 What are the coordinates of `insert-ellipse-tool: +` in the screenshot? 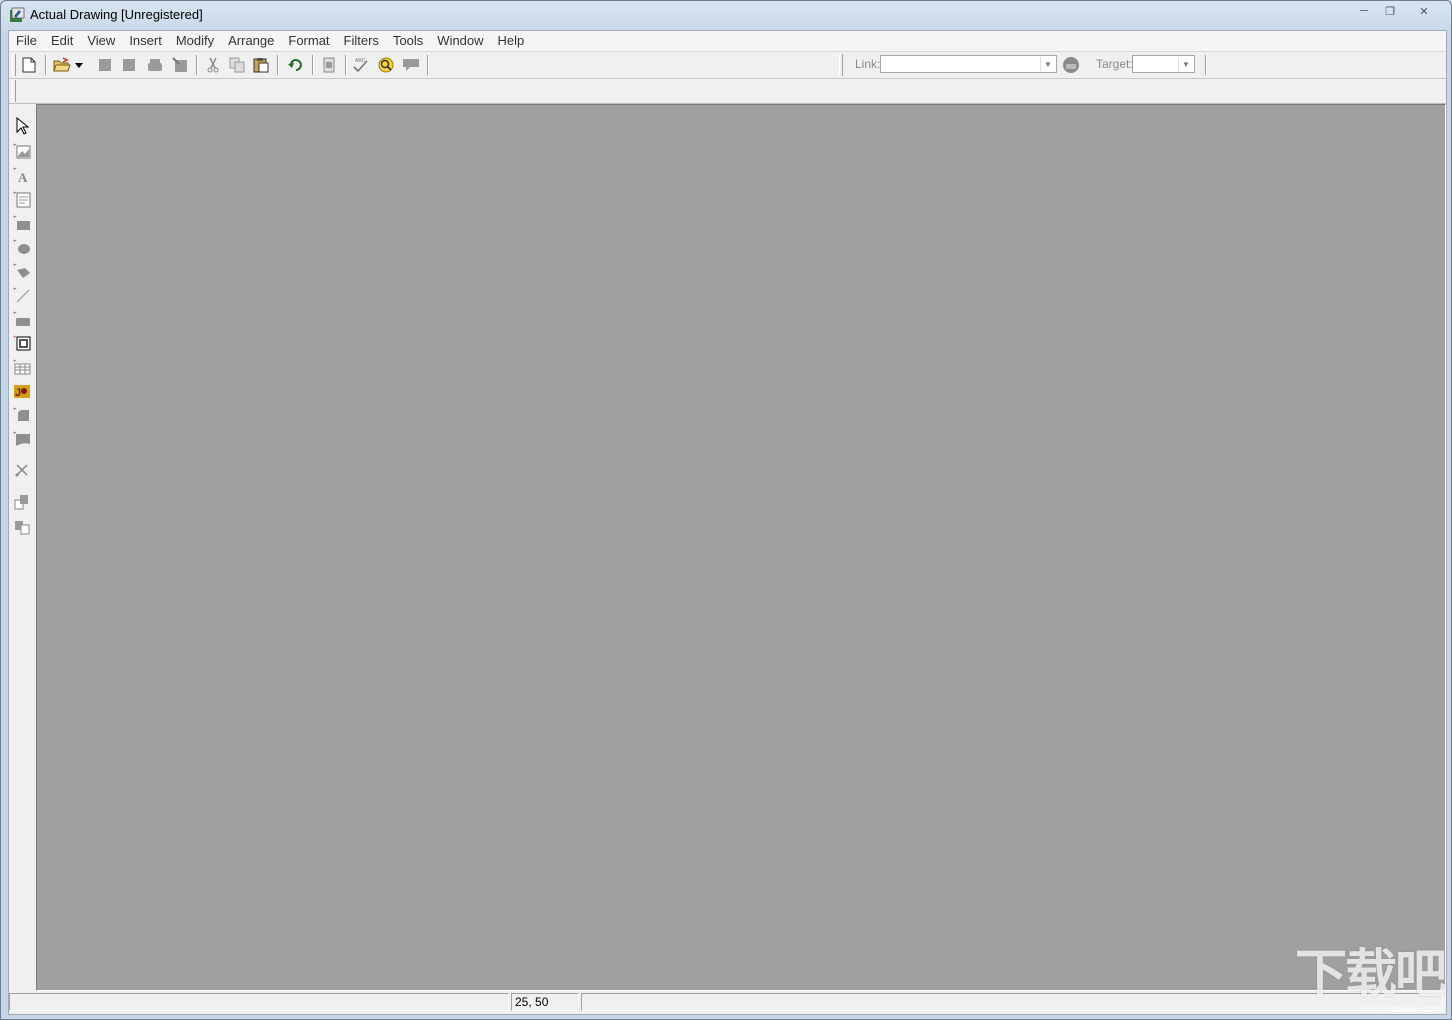 It's located at (22, 247).